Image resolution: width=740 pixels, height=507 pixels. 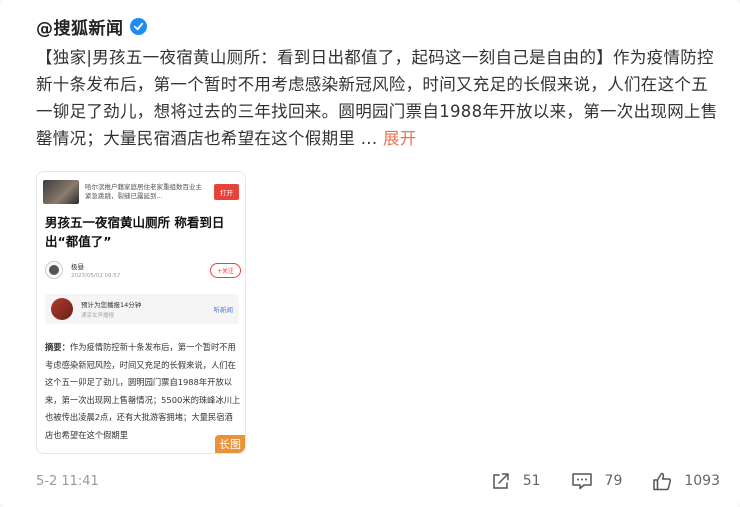 What do you see at coordinates (597, 481) in the screenshot?
I see `comment-button: 79` at bounding box center [597, 481].